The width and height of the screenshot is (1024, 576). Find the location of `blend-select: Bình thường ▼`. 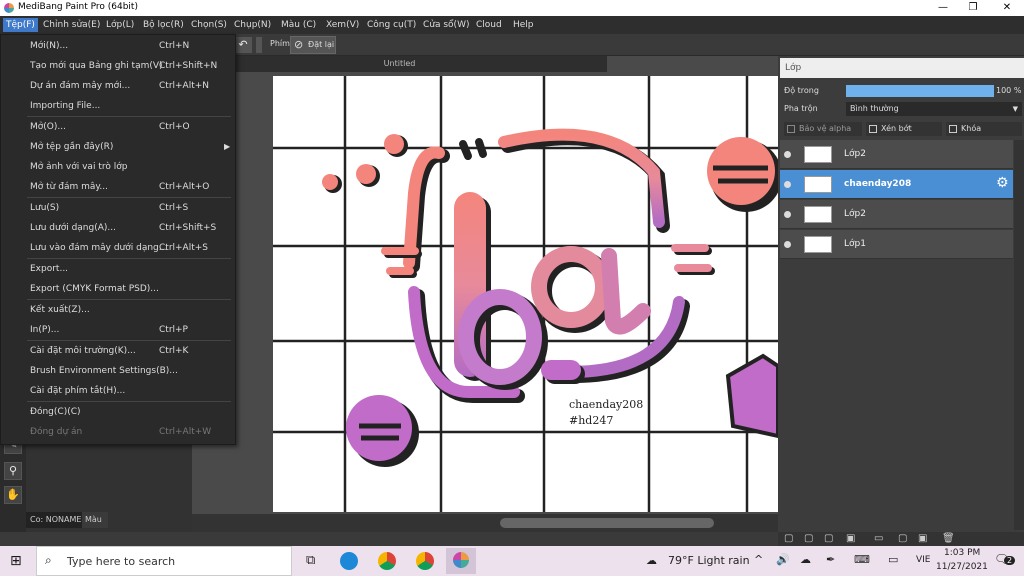

blend-select: Bình thường ▼ is located at coordinates (934, 109).